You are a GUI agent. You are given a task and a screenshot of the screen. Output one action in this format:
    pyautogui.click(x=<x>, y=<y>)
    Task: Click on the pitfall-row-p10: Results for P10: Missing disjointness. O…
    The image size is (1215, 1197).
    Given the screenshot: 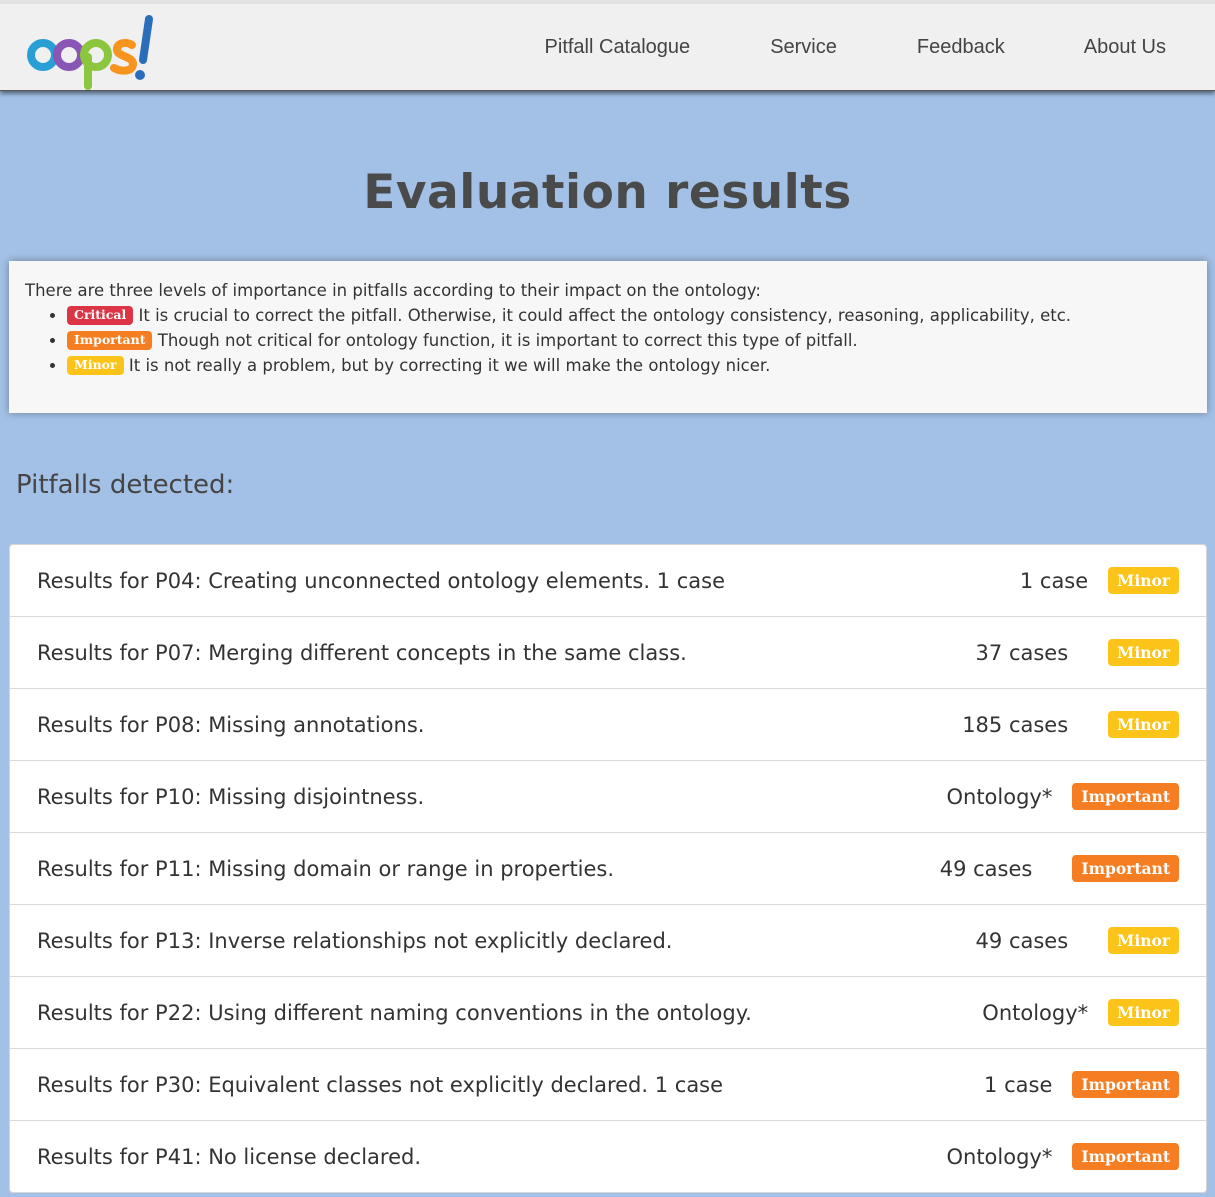 What is the action you would take?
    pyautogui.click(x=608, y=797)
    